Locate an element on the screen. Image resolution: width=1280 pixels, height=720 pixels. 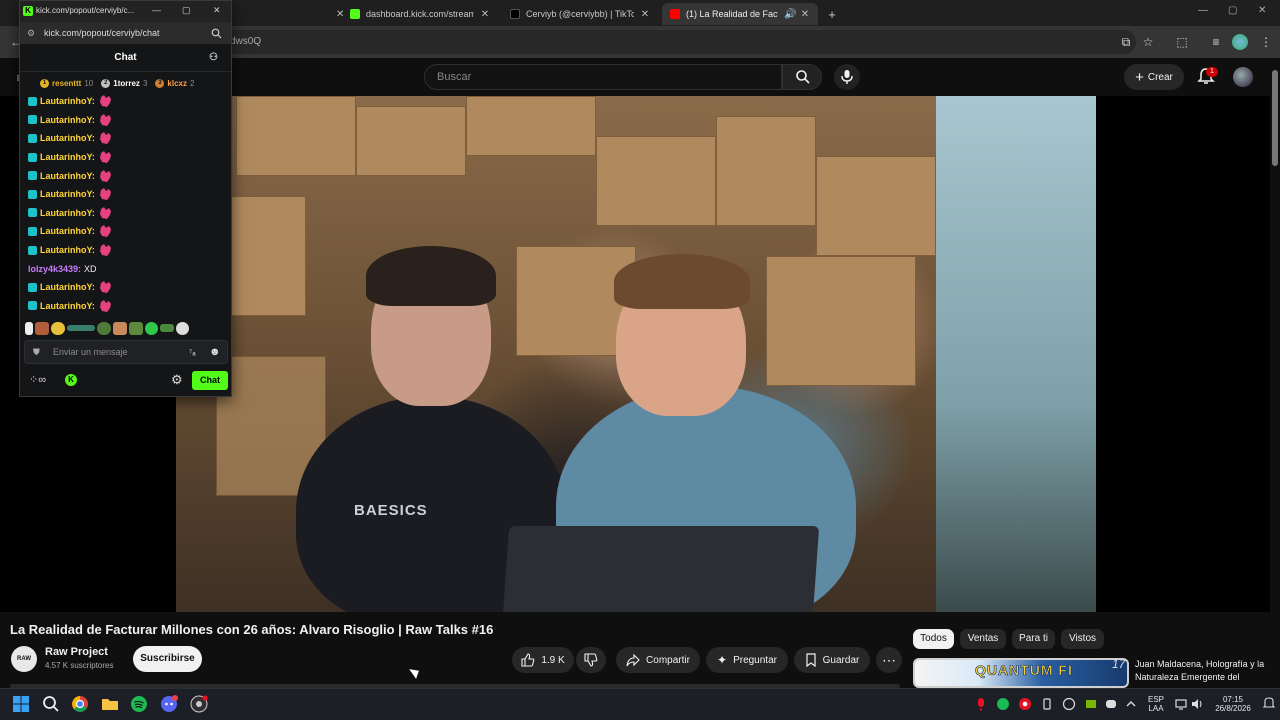
file-explorer-icon is located at coordinates (110, 704).